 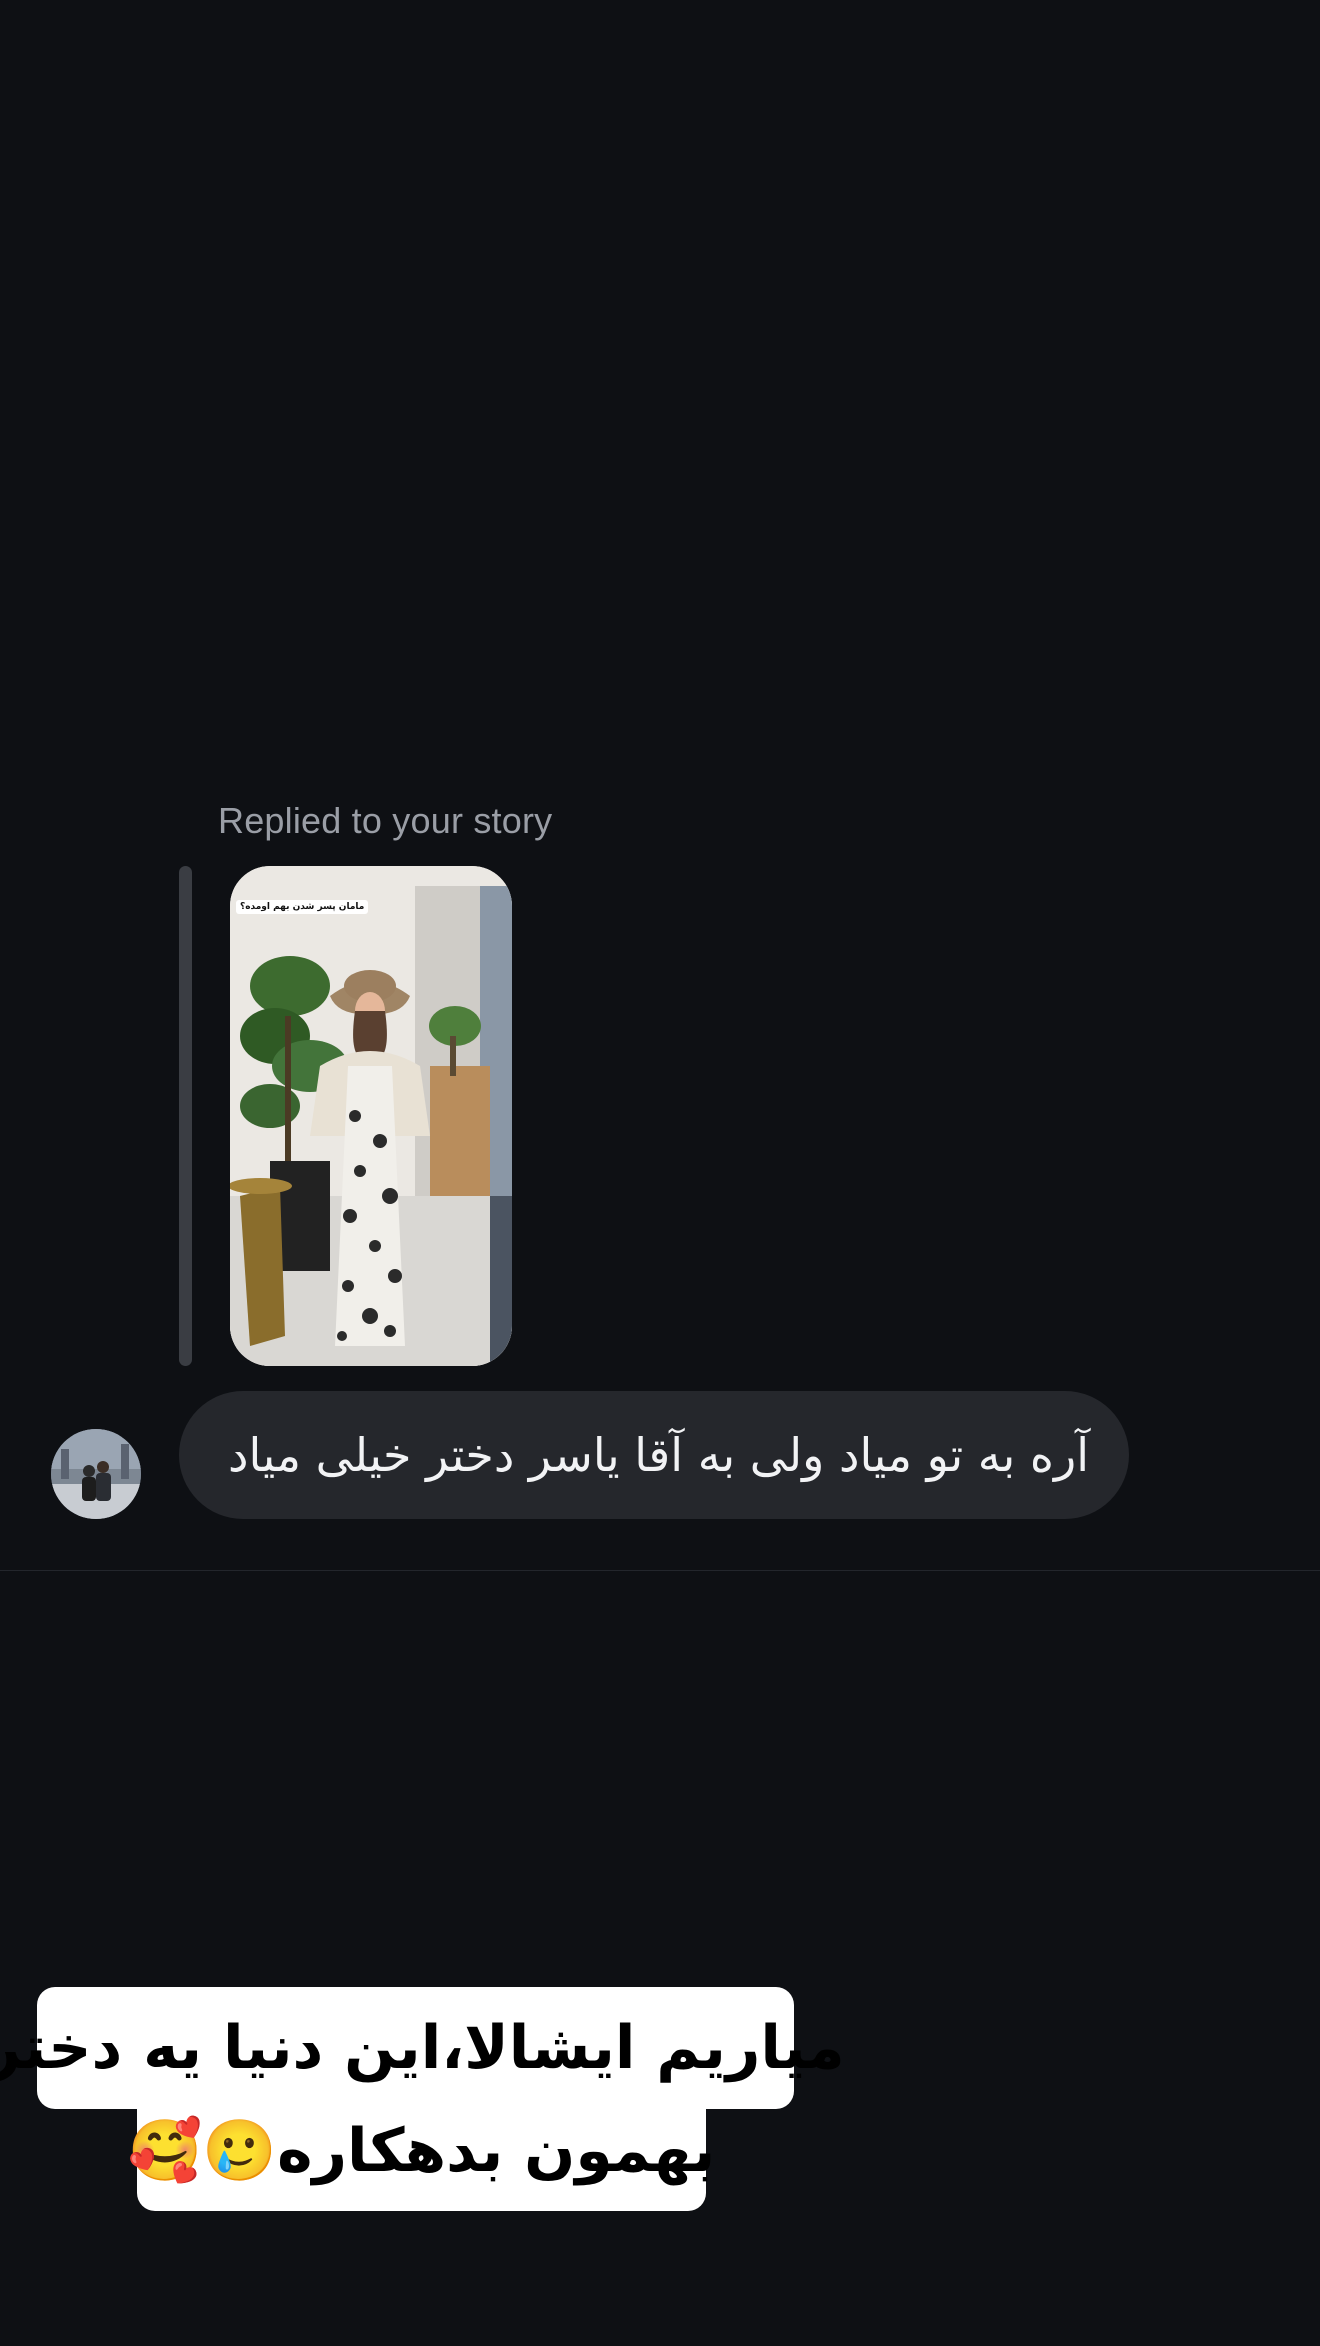 I want to click on story-photo, so click(x=371, y=1116).